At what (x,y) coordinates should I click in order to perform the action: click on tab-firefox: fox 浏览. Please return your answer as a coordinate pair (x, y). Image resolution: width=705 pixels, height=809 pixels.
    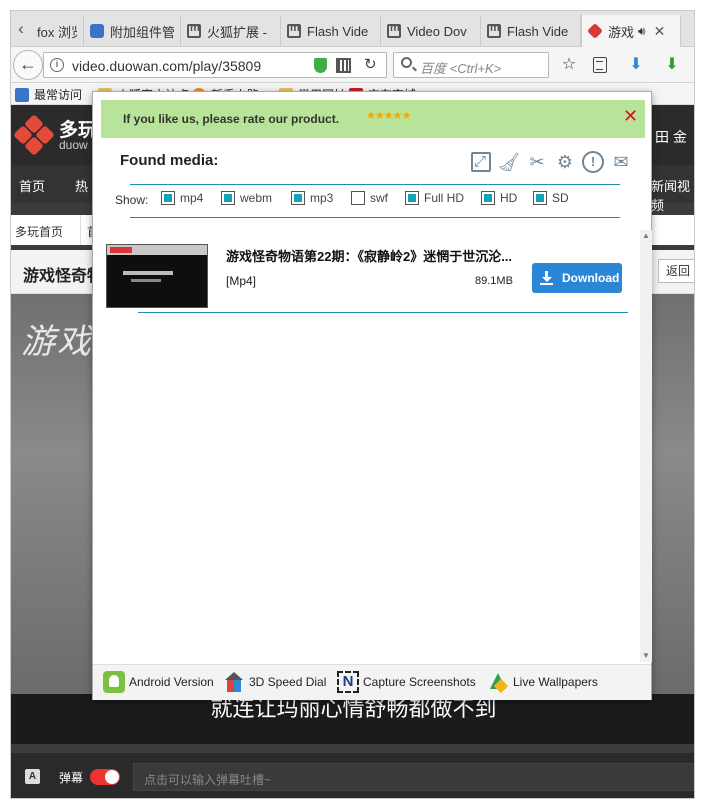
    Looking at the image, I should click on (57, 31).